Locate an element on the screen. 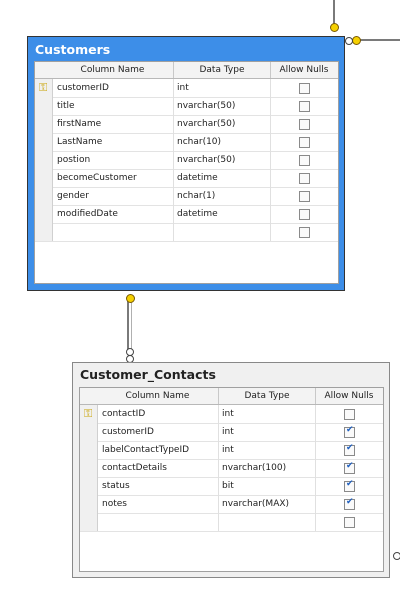 Image resolution: width=400 pixels, height=602 pixels. table-row: becomeCustomer datetime is located at coordinates (186, 178).